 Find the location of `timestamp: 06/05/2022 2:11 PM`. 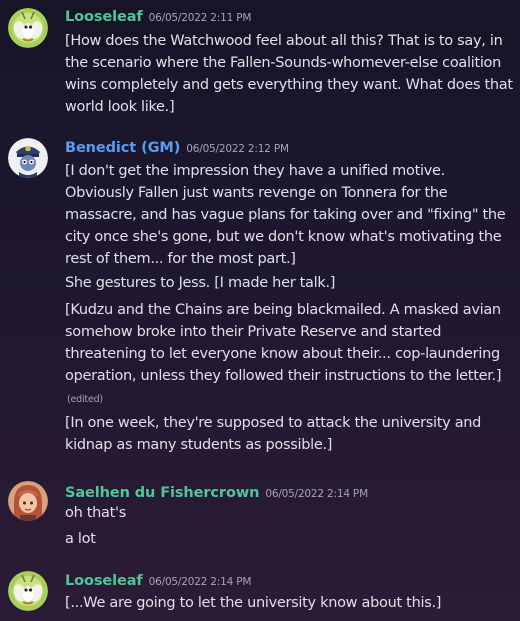

timestamp: 06/05/2022 2:11 PM is located at coordinates (200, 18).